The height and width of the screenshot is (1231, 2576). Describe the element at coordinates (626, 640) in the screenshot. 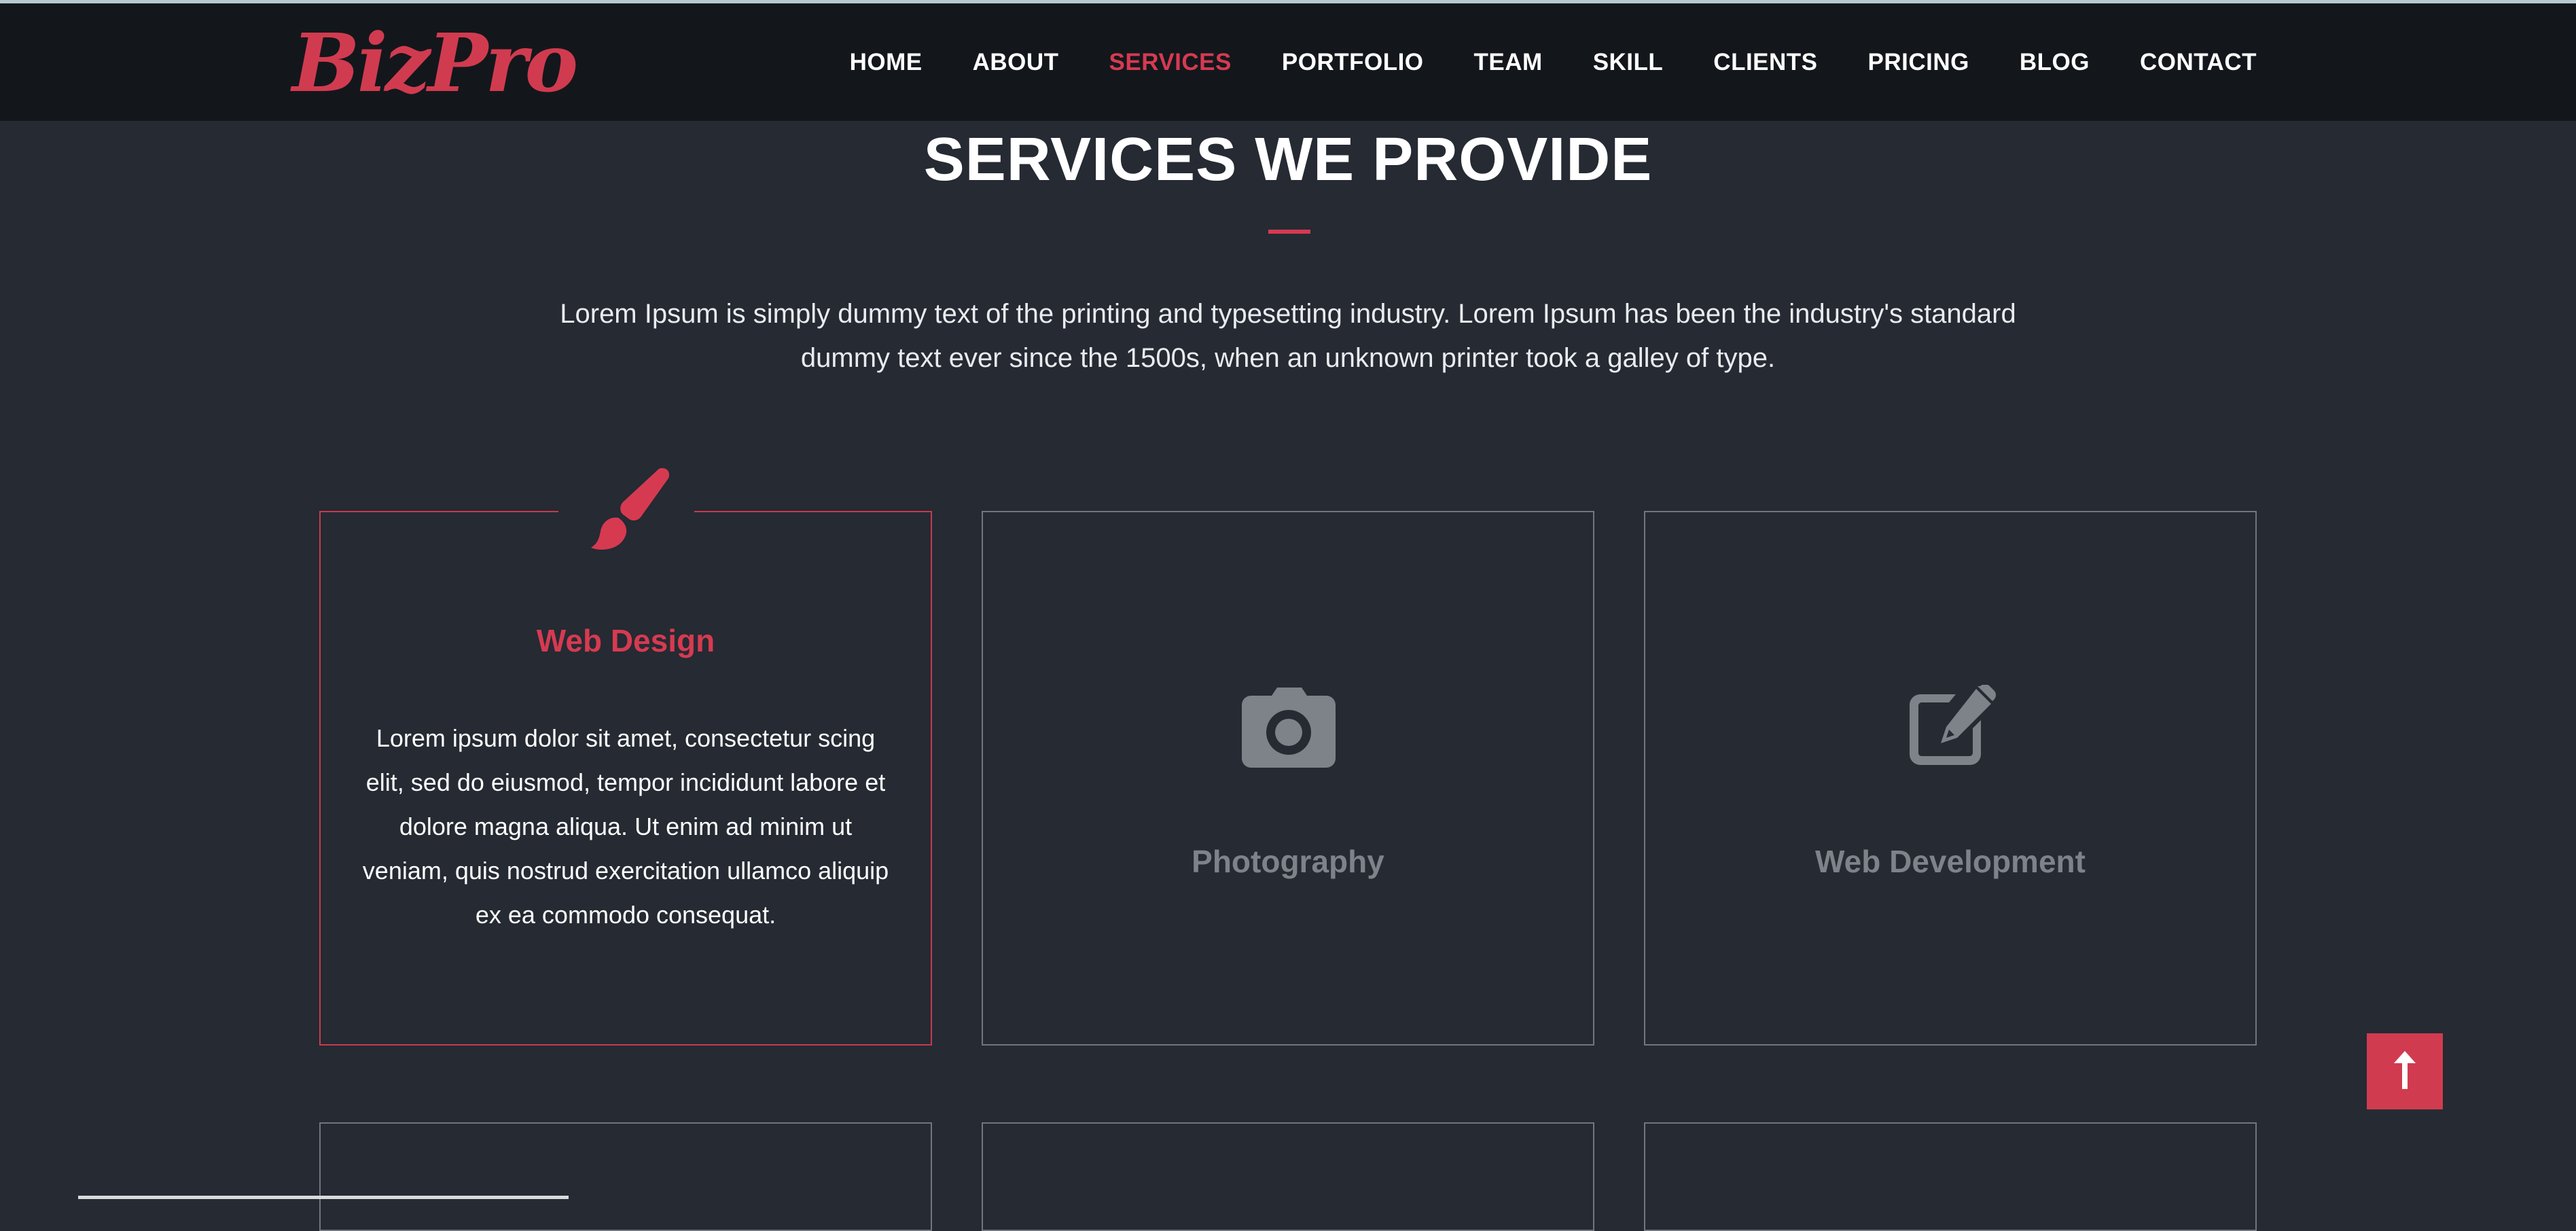

I see `service-title: Web Design` at that location.